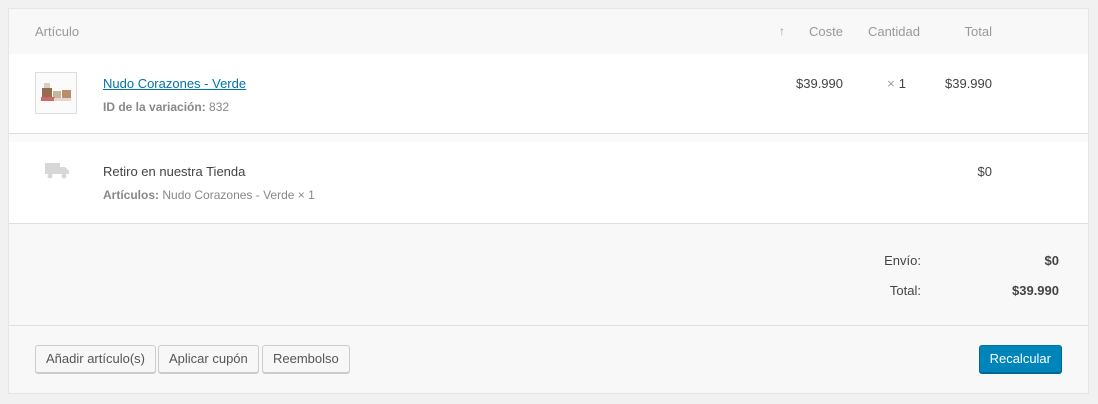 Image resolution: width=1098 pixels, height=404 pixels. I want to click on shipping-method-name: Retiro en nuestra Tienda, so click(174, 171).